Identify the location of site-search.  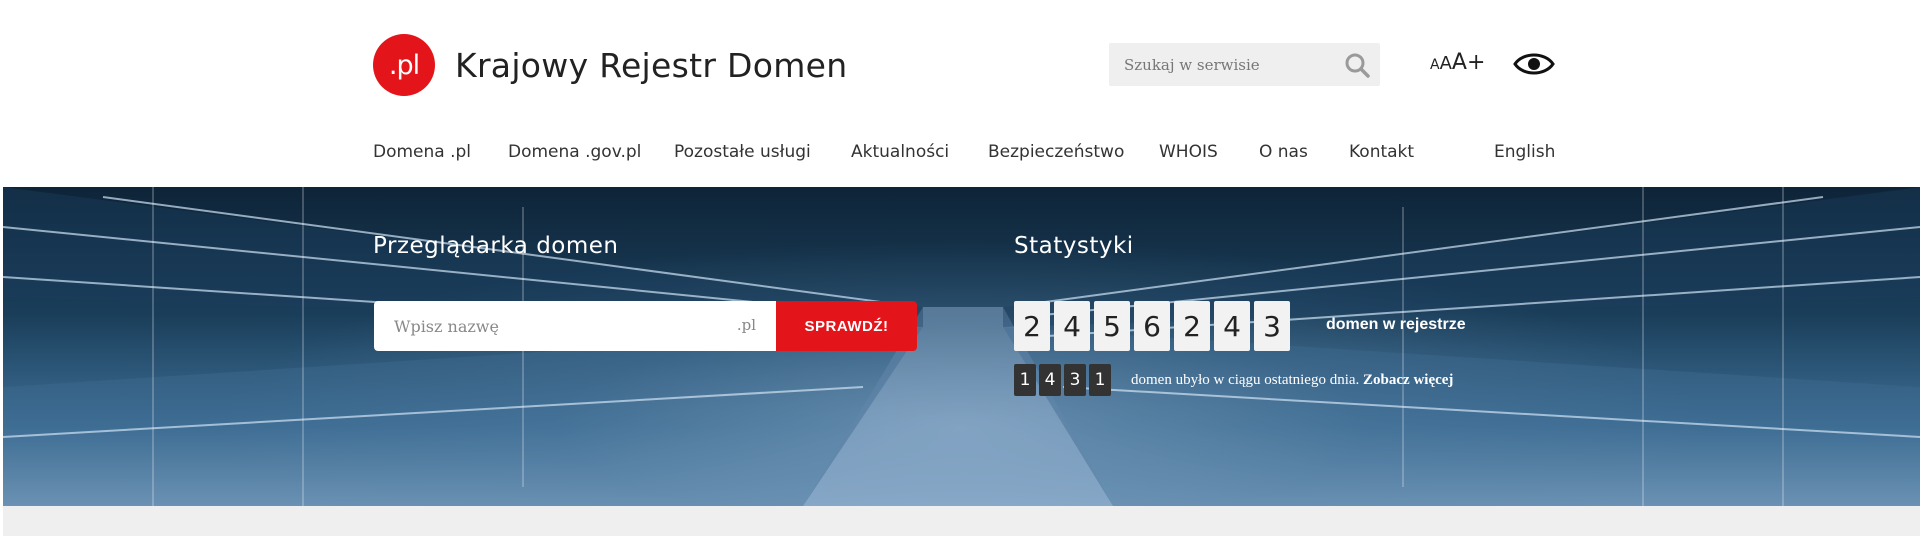
(1244, 64).